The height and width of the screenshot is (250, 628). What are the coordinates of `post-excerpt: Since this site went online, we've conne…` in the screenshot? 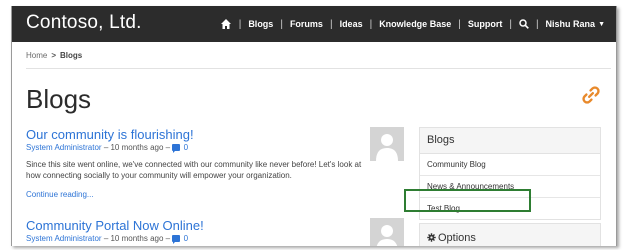 It's located at (194, 170).